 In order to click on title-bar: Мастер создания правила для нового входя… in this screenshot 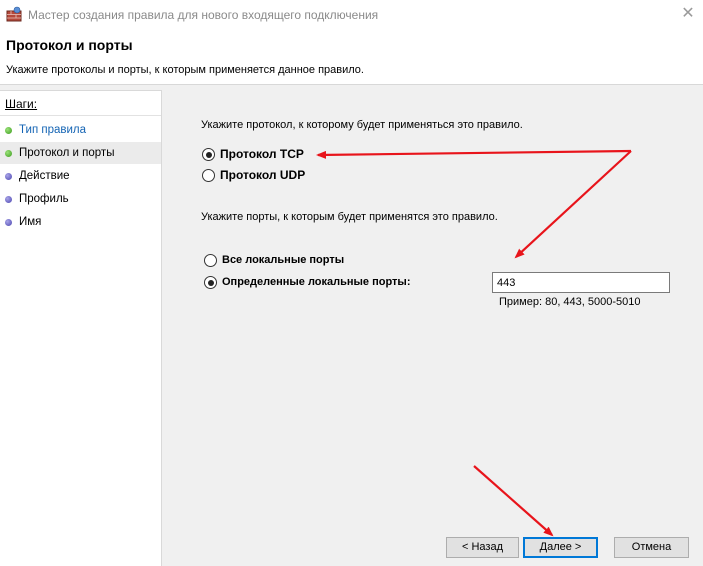, I will do `click(351, 15)`.